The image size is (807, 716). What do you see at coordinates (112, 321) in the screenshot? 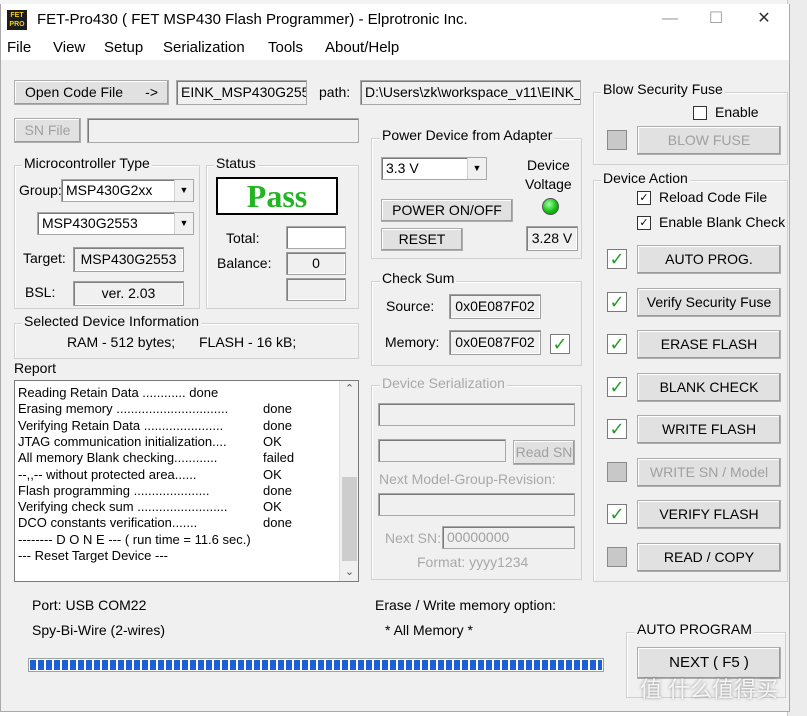
I see `device-info-title: Selected Device Information` at bounding box center [112, 321].